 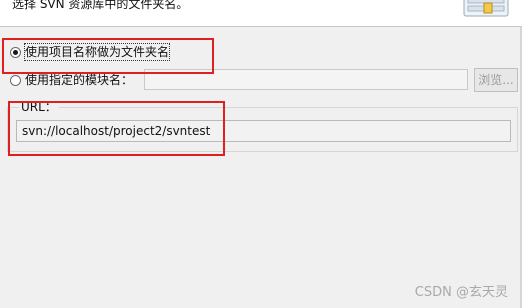 What do you see at coordinates (261, 13) in the screenshot?
I see `wizard-header: 选择 SVN 资源库中的文件夹名。` at bounding box center [261, 13].